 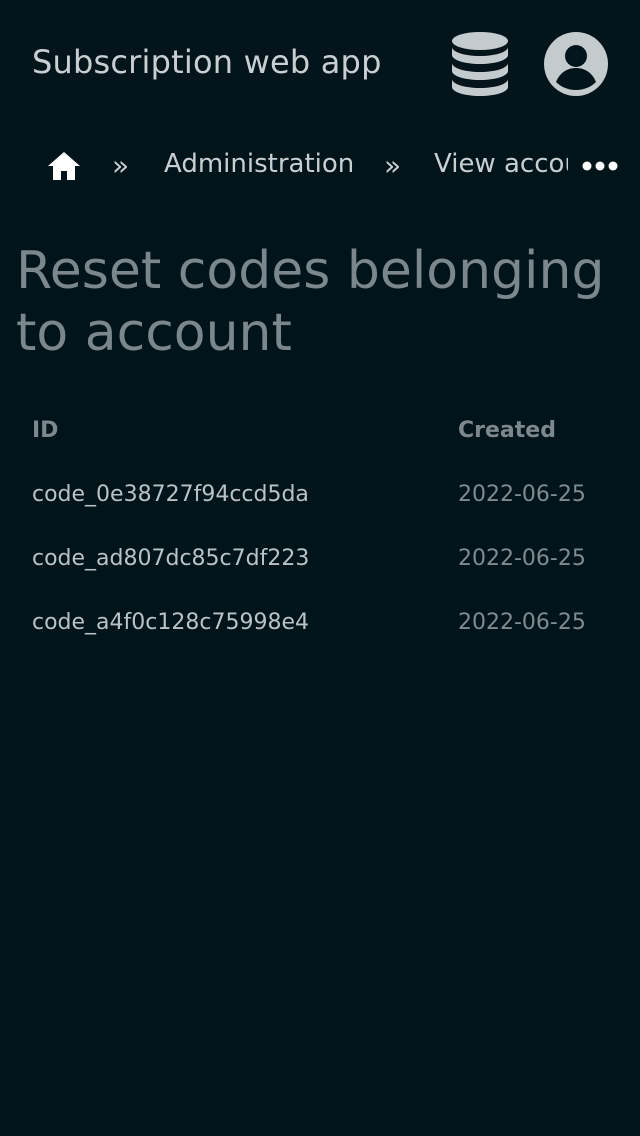 I want to click on code-id-cell: code_ad807dc85c7df223, so click(x=229, y=558).